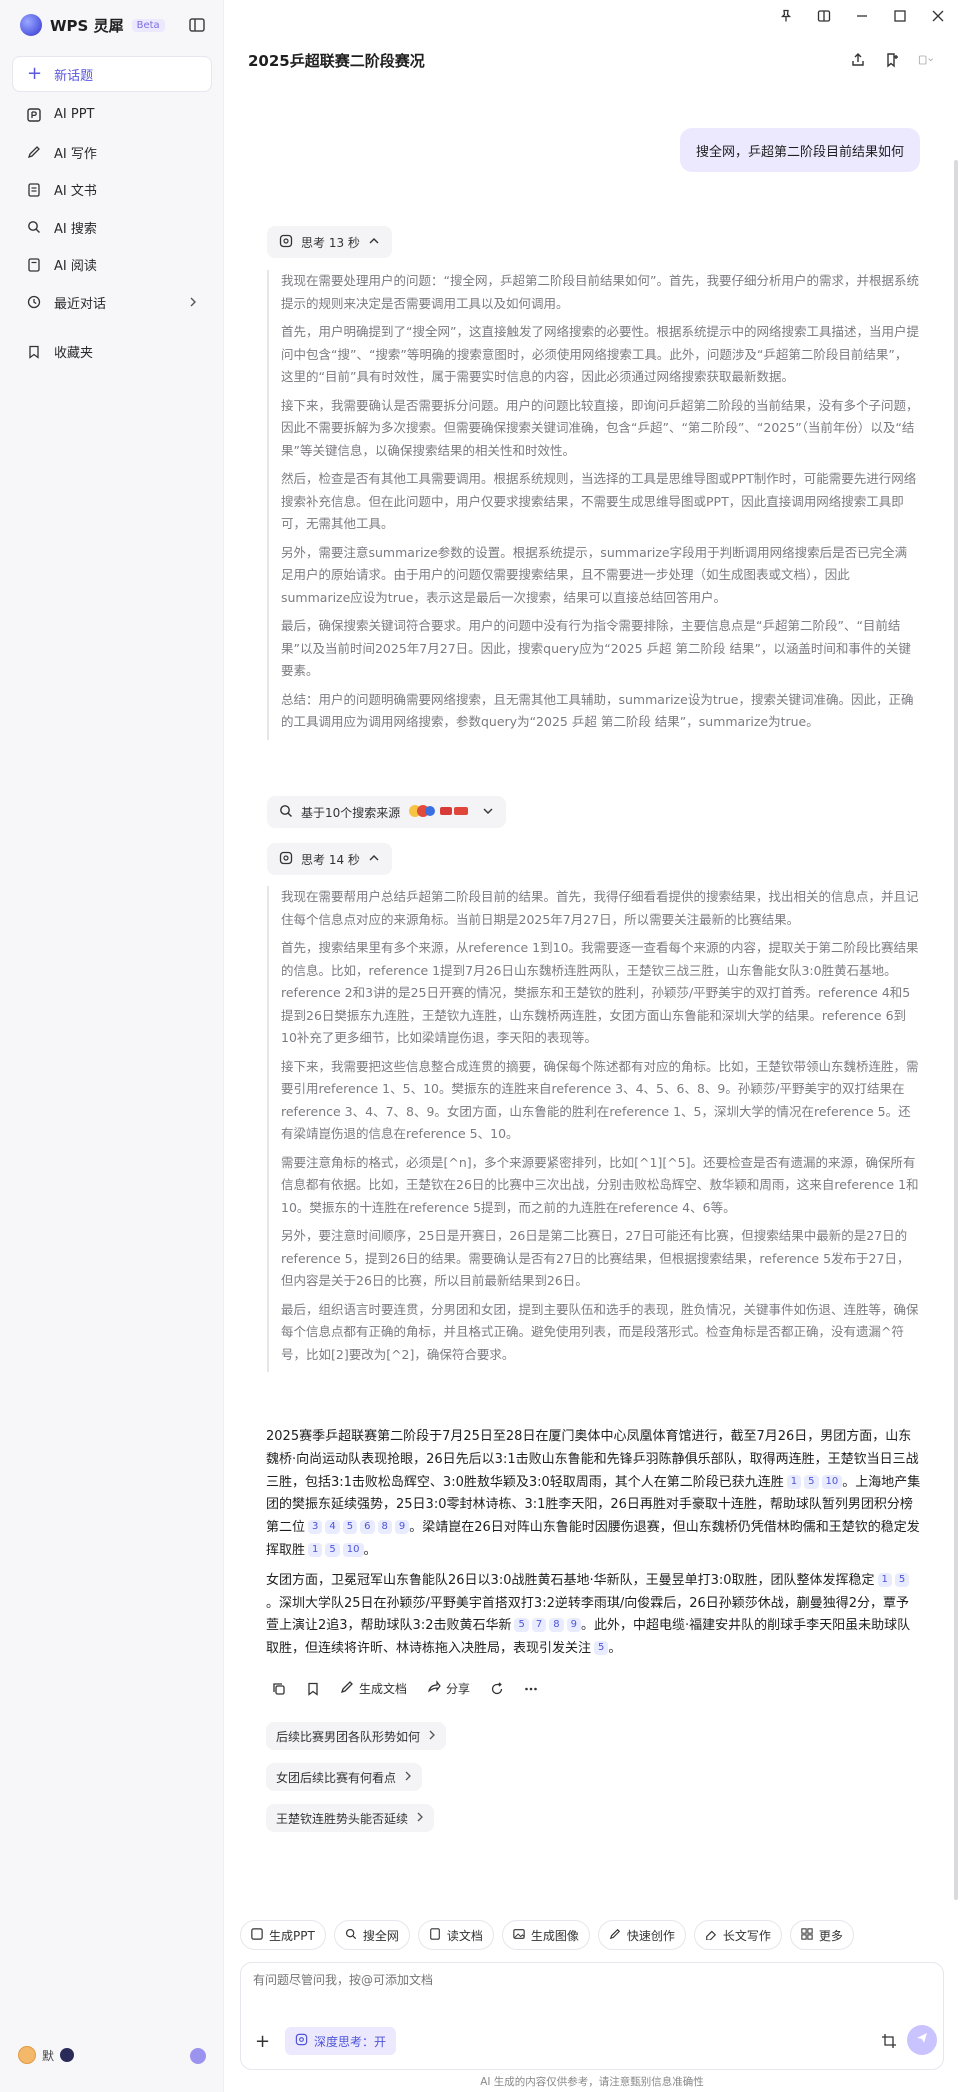  I want to click on more-icon, so click(531, 1689).